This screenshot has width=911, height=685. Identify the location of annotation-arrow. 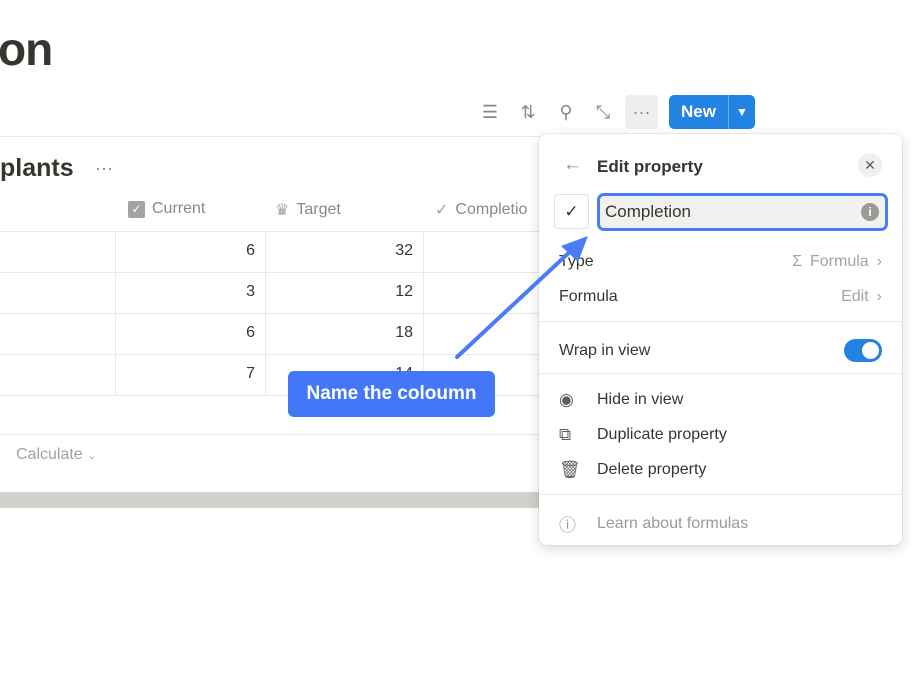
(521, 297).